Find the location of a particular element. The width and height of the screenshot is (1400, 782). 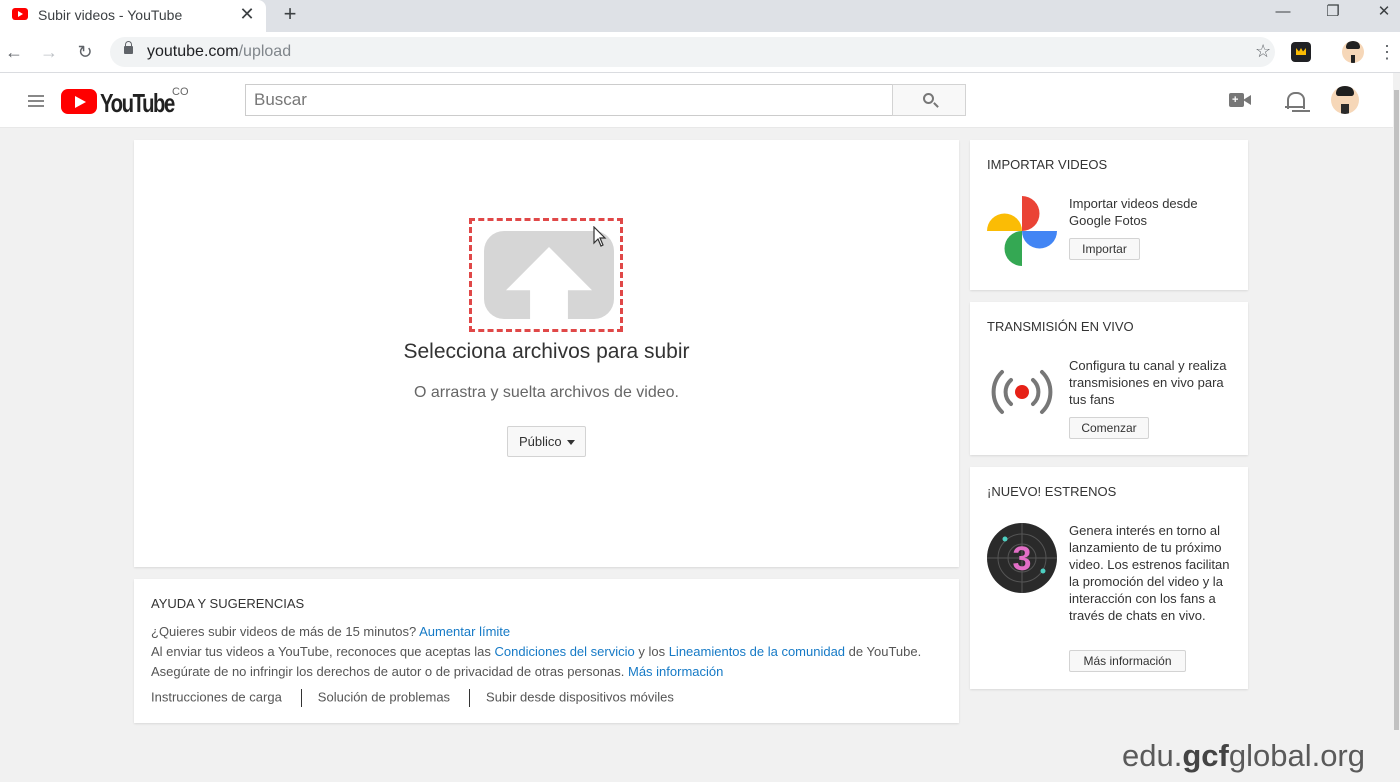

watermark-bold: gcf is located at coordinates (1205, 755).